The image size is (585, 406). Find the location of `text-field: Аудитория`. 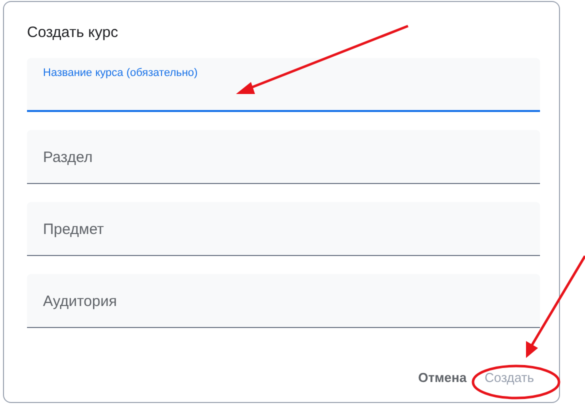

text-field: Аудитория is located at coordinates (283, 301).